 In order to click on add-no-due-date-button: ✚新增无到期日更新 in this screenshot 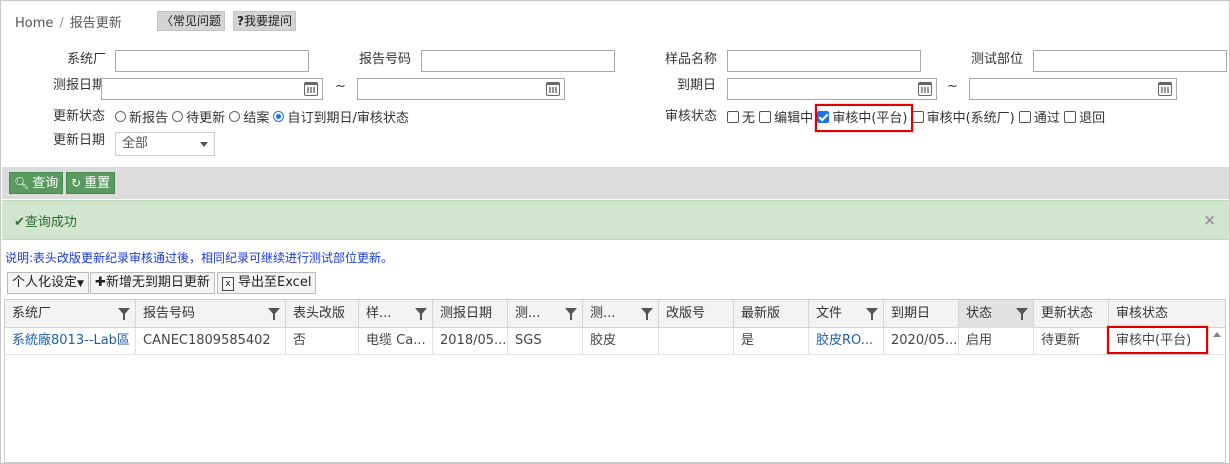, I will do `click(152, 283)`.